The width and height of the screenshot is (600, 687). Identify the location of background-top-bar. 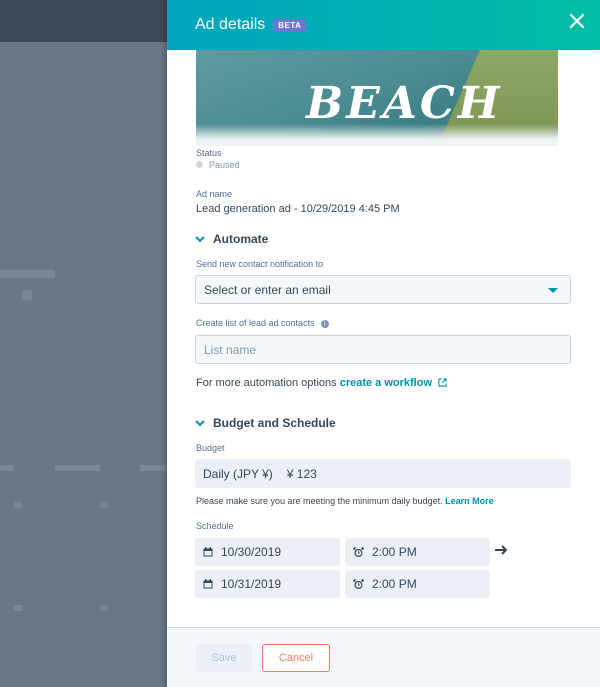
(83, 21).